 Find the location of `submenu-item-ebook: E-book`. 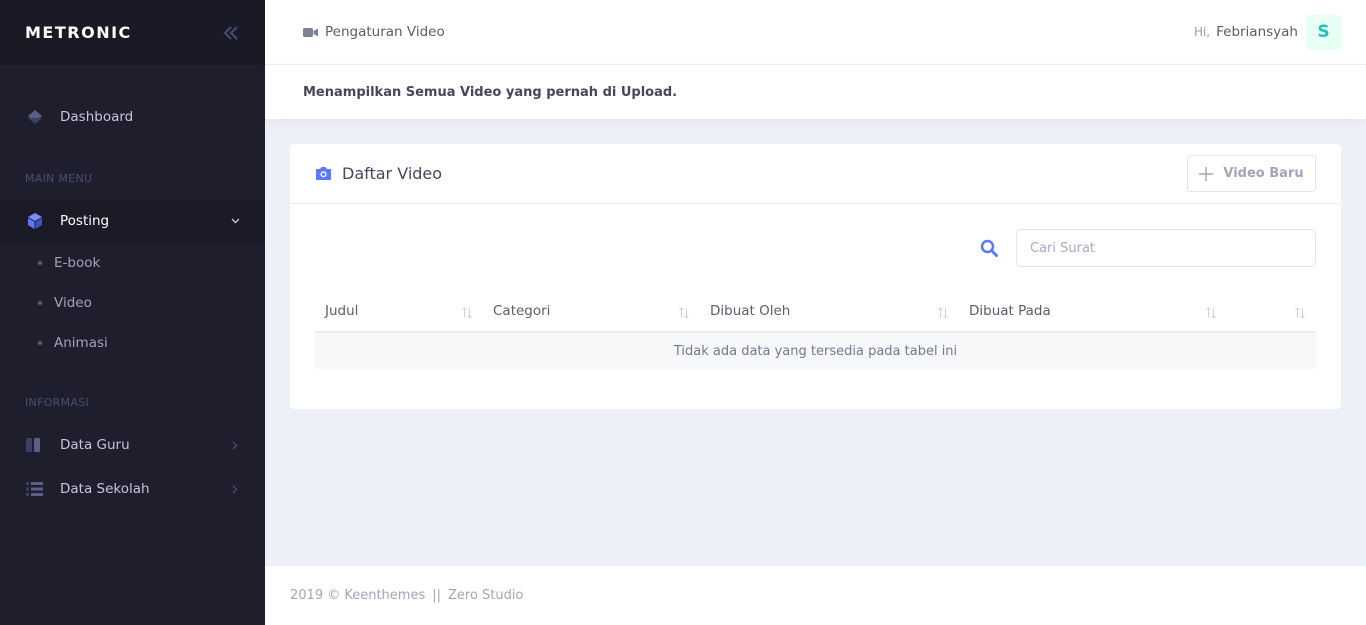

submenu-item-ebook: E-book is located at coordinates (132, 263).